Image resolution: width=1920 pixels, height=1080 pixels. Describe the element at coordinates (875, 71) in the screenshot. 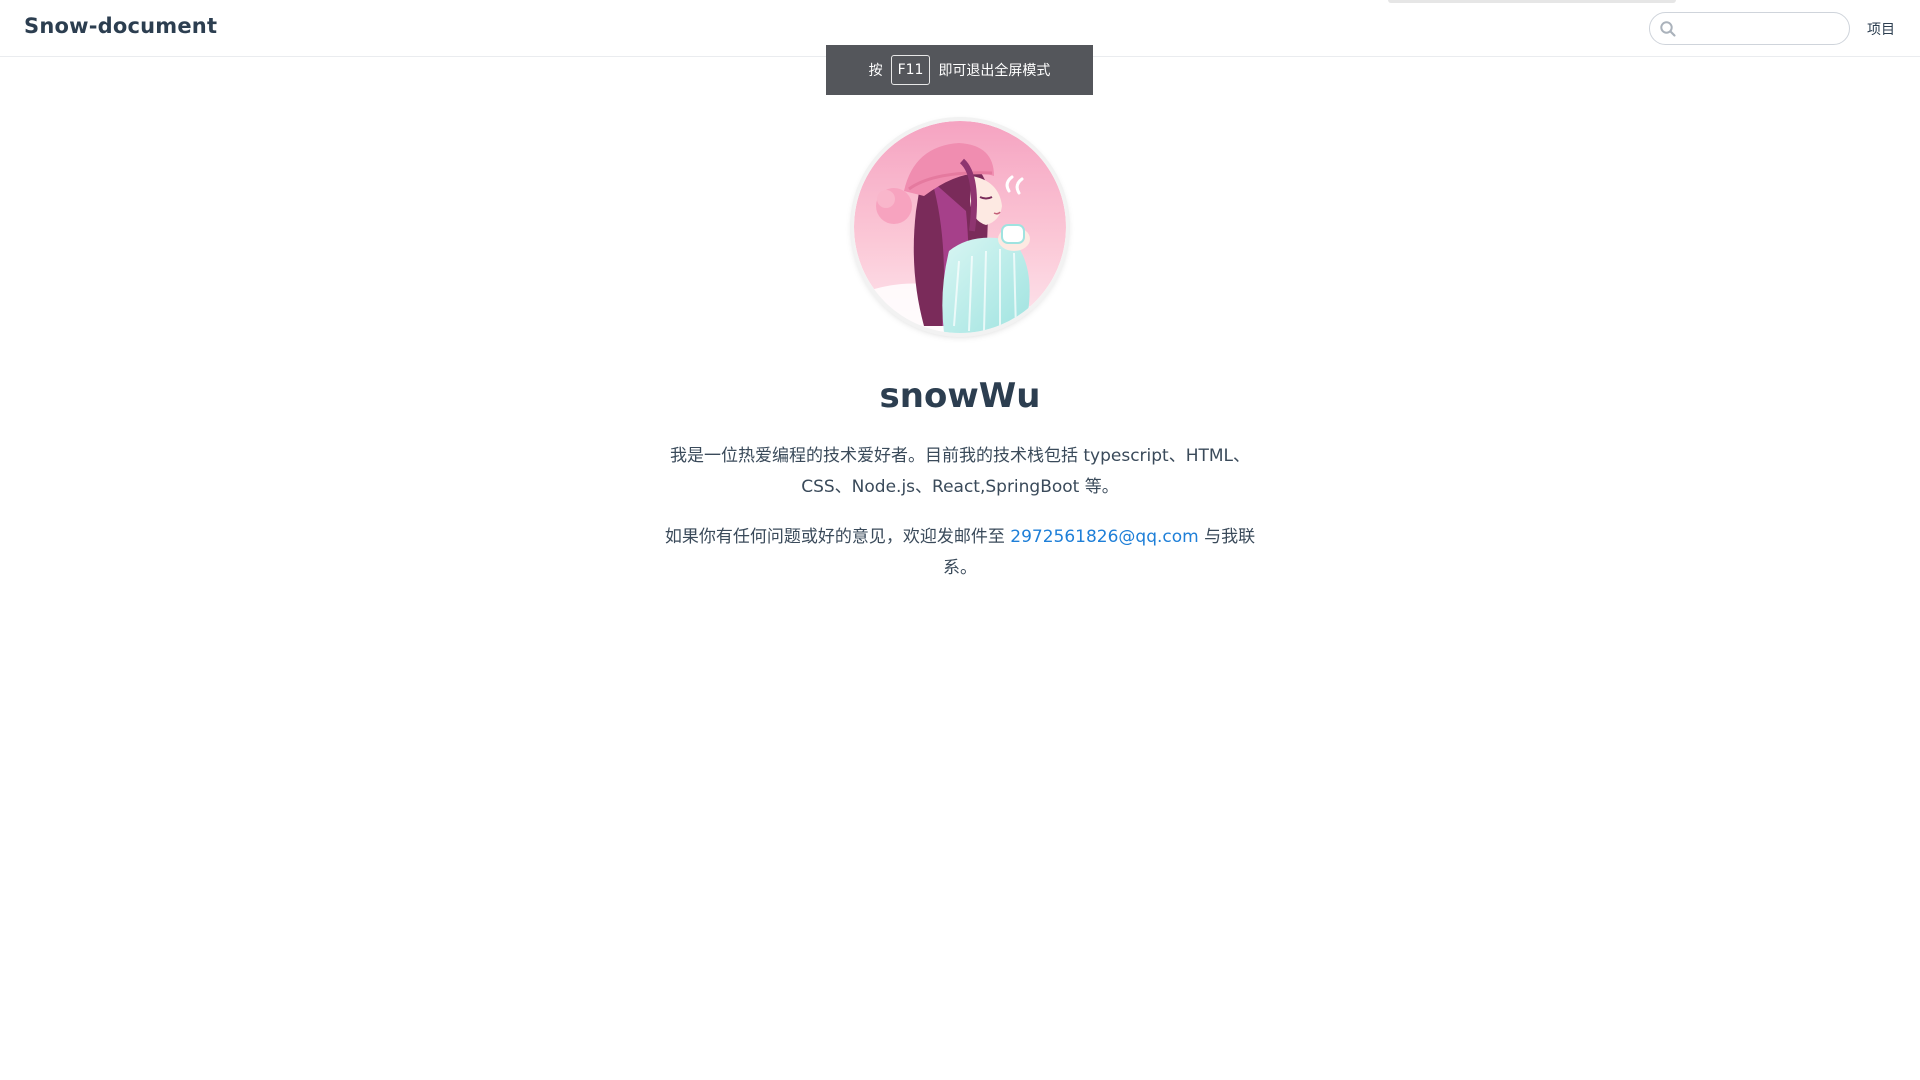

I see `toast-prefix: 按` at that location.